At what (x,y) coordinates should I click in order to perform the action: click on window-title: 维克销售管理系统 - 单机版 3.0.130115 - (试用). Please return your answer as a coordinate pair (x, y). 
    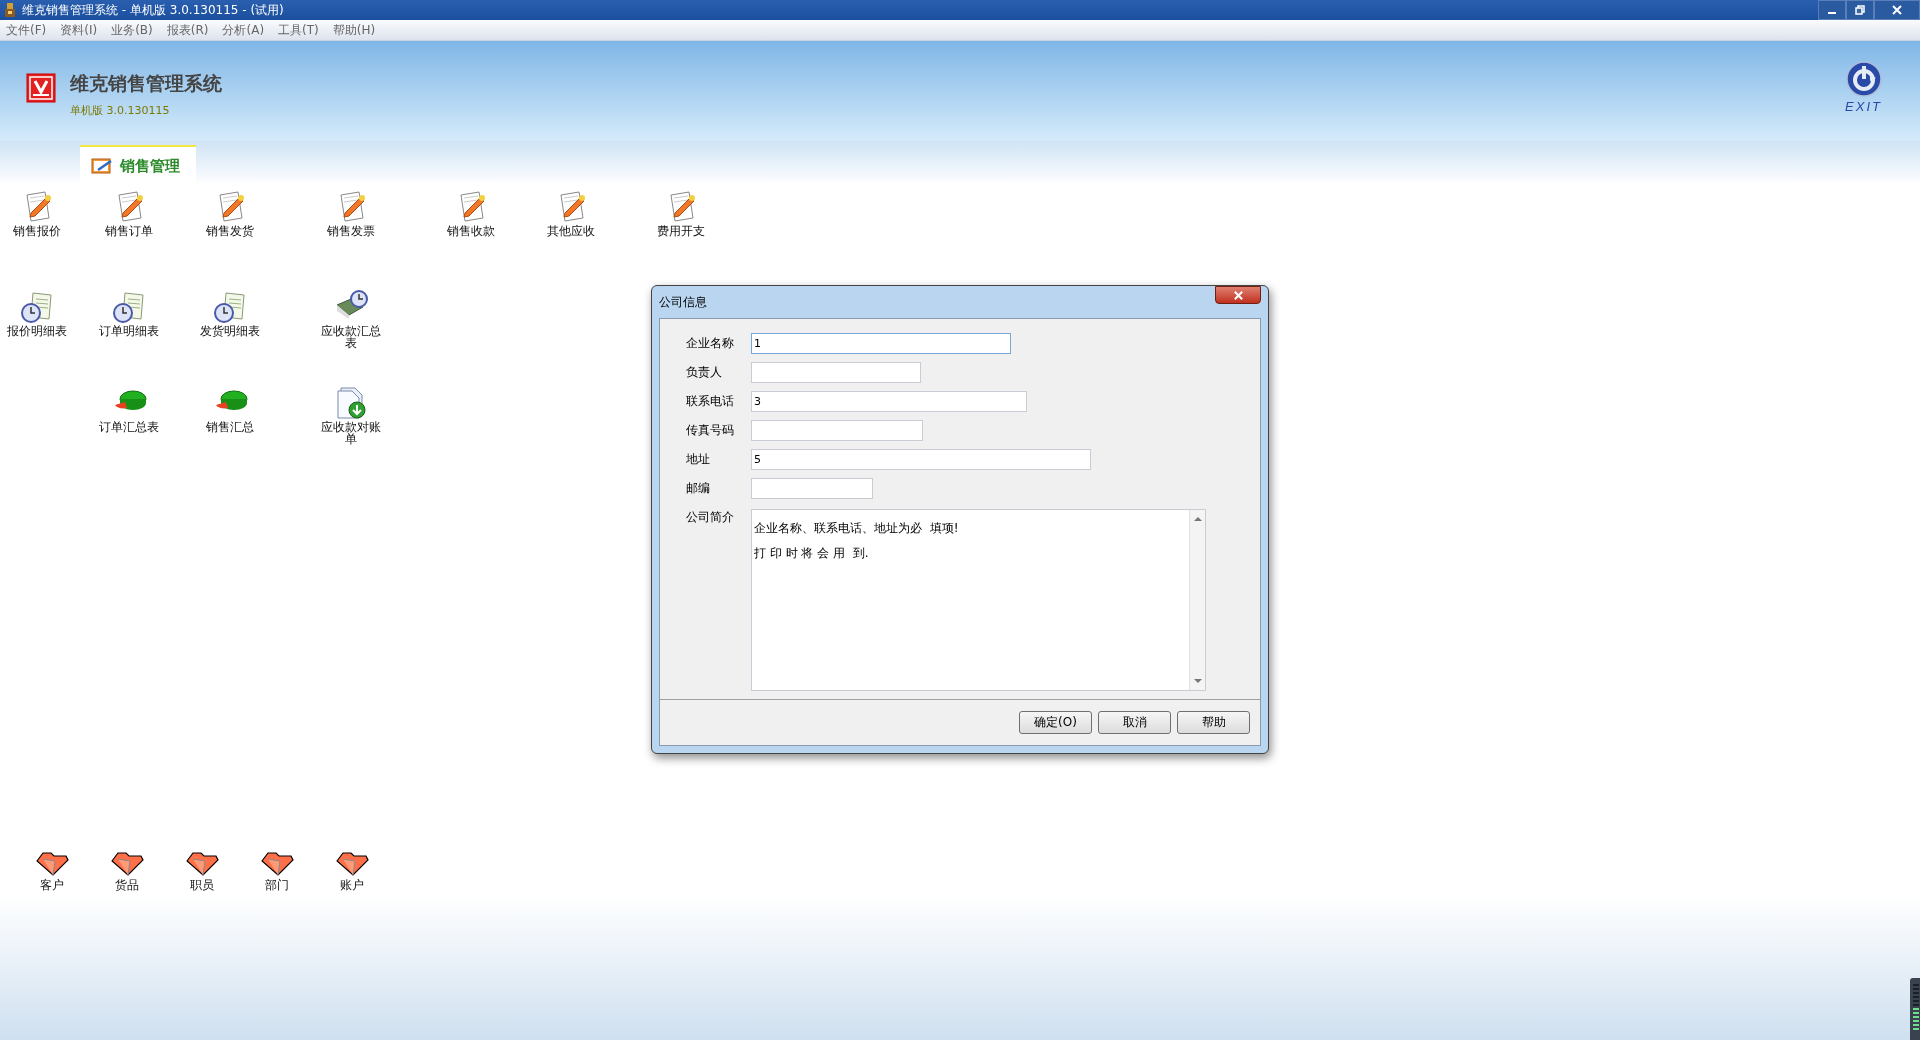
    Looking at the image, I should click on (153, 10).